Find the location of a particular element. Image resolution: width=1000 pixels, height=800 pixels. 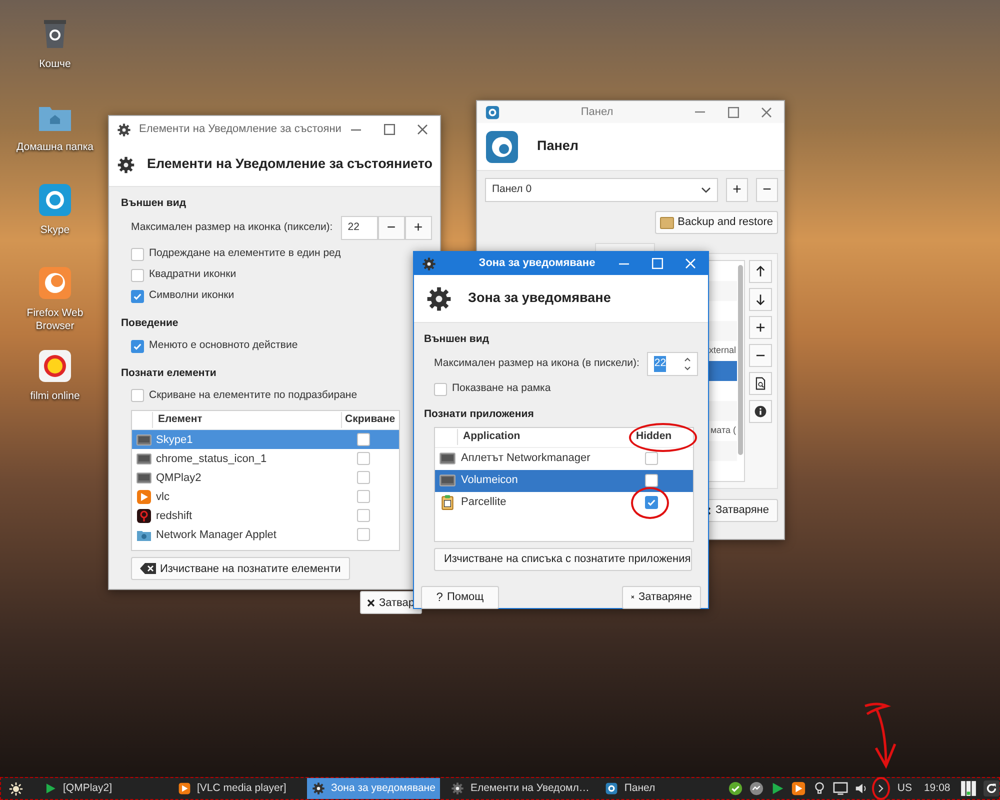

level-bars-icon is located at coordinates (969, 788).